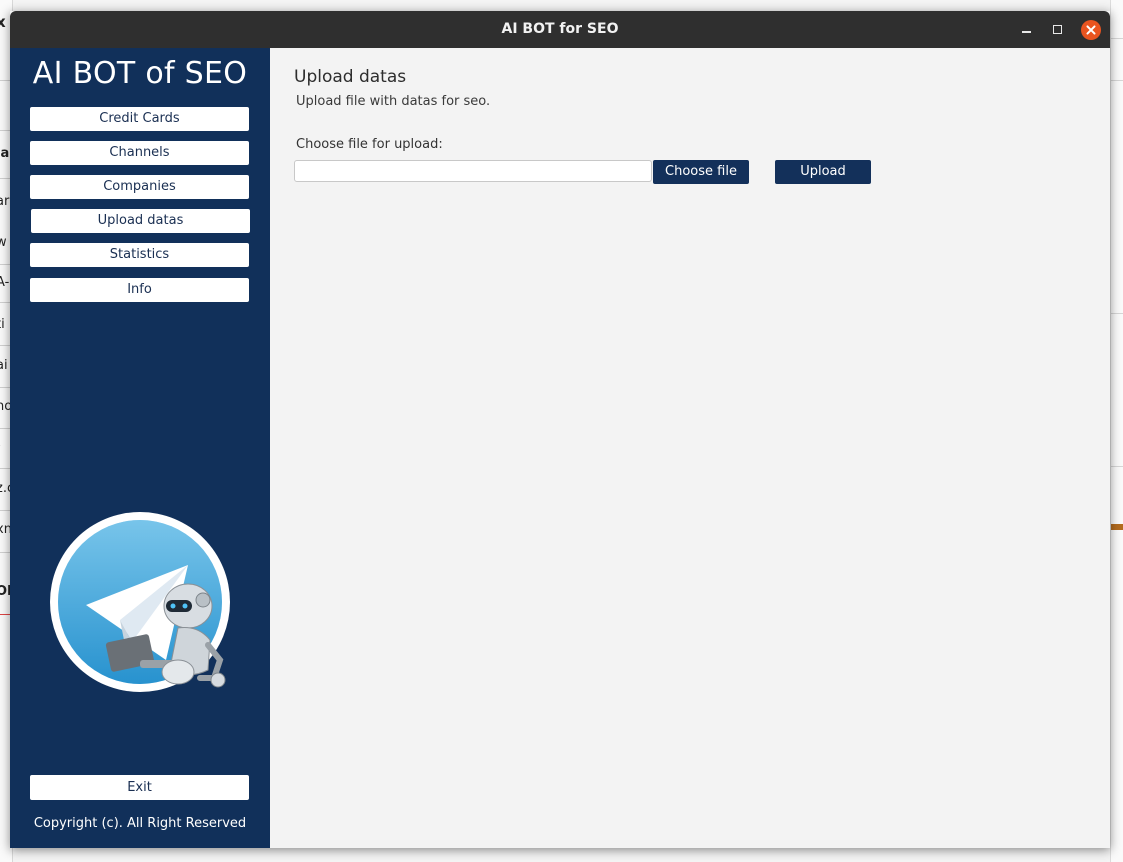  Describe the element at coordinates (140, 73) in the screenshot. I see `app-brand: AI BOT of SEO` at that location.